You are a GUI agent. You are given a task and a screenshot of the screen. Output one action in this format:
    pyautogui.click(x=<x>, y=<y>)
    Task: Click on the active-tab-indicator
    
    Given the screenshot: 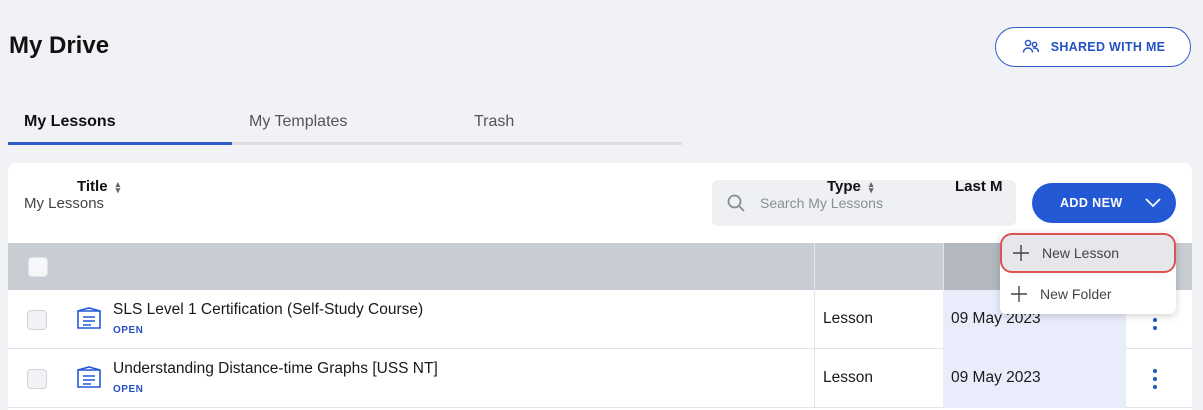 What is the action you would take?
    pyautogui.click(x=120, y=143)
    